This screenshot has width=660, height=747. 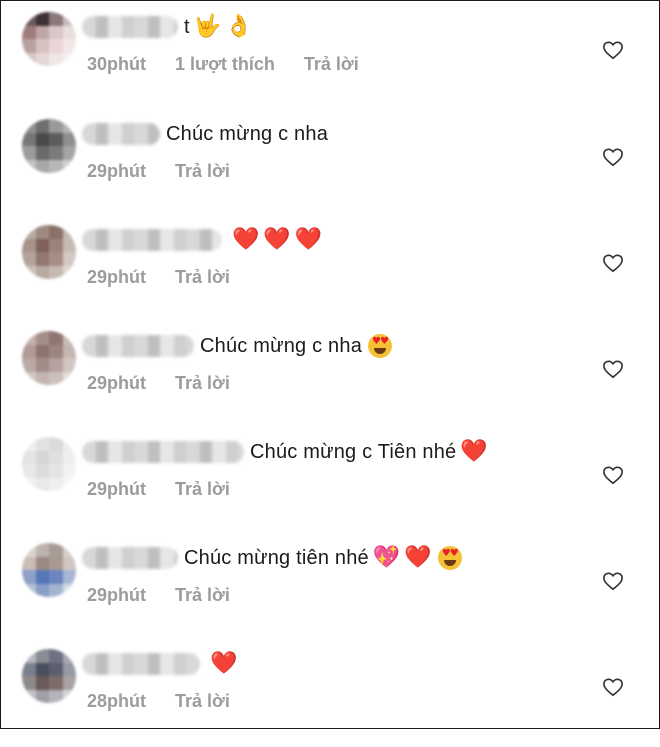 What do you see at coordinates (276, 557) in the screenshot?
I see `comment-text: Chúc mừng tiên nhé` at bounding box center [276, 557].